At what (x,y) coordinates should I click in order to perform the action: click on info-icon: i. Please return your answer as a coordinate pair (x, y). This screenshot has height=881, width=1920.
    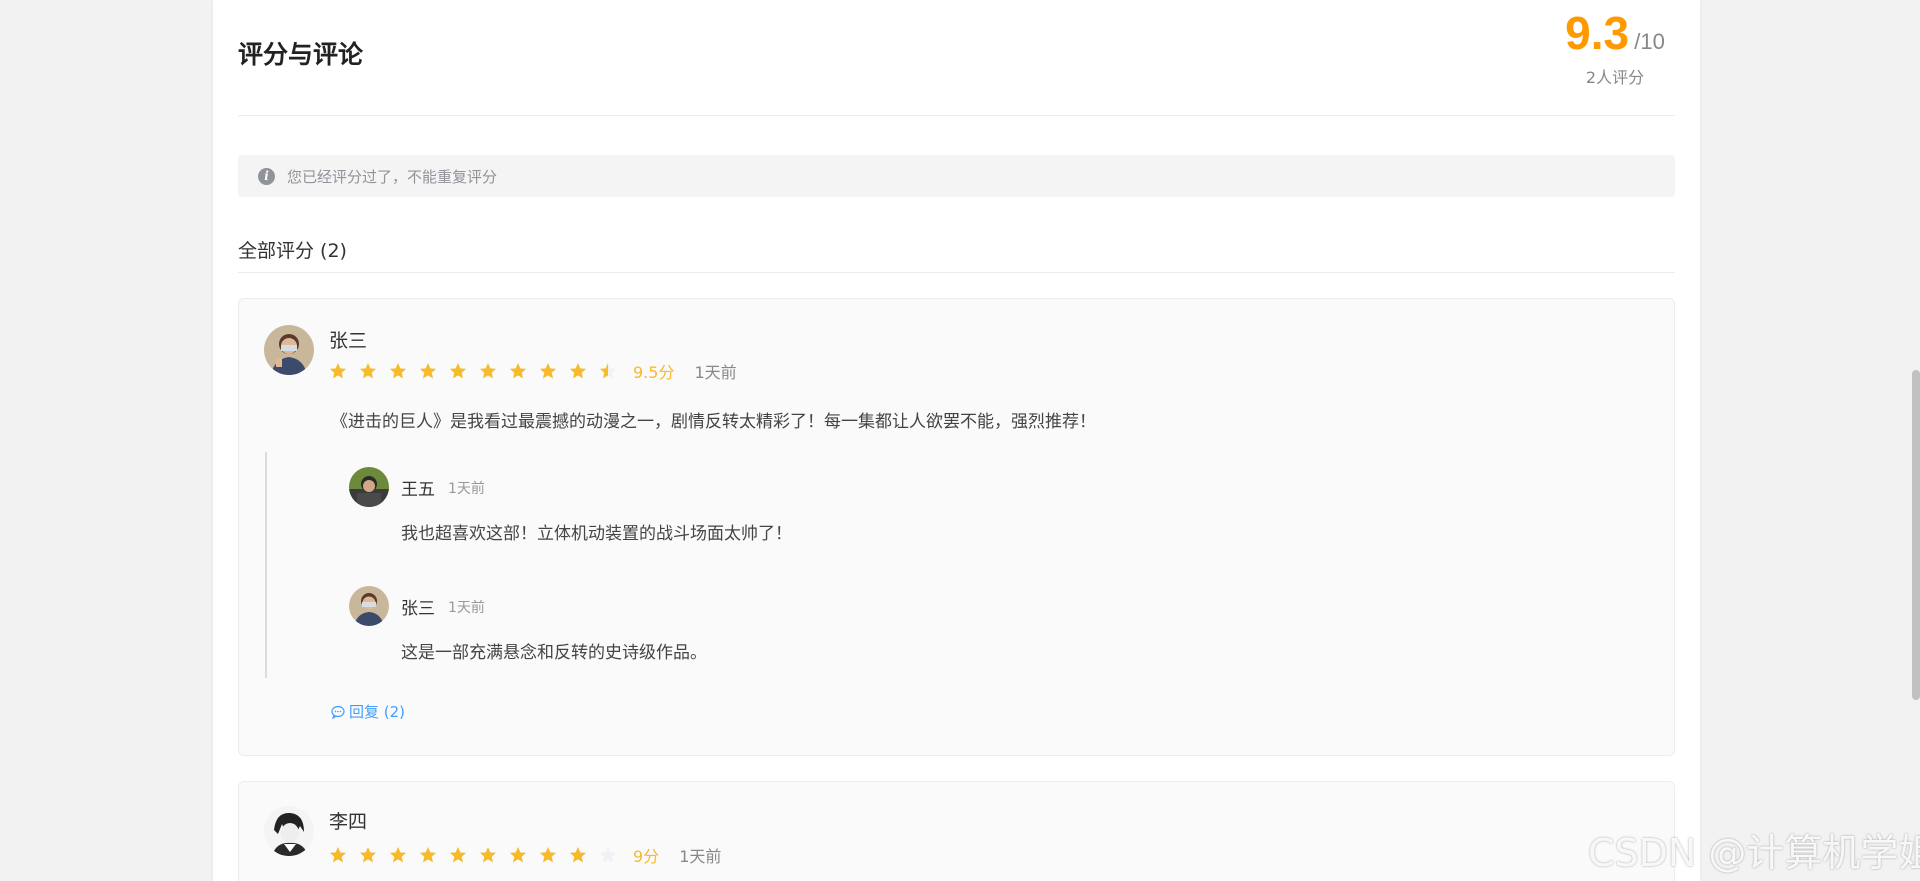
    Looking at the image, I should click on (266, 176).